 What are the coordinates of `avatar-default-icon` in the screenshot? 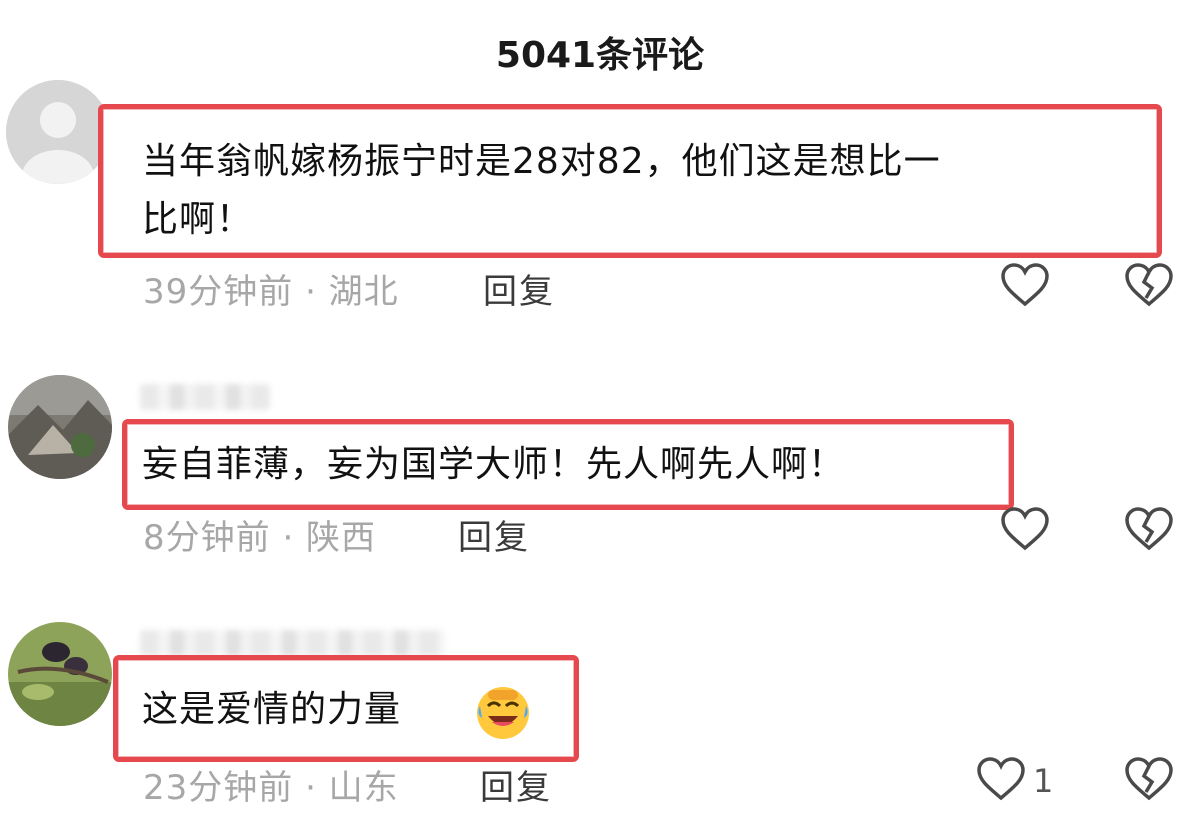 It's located at (58, 132).